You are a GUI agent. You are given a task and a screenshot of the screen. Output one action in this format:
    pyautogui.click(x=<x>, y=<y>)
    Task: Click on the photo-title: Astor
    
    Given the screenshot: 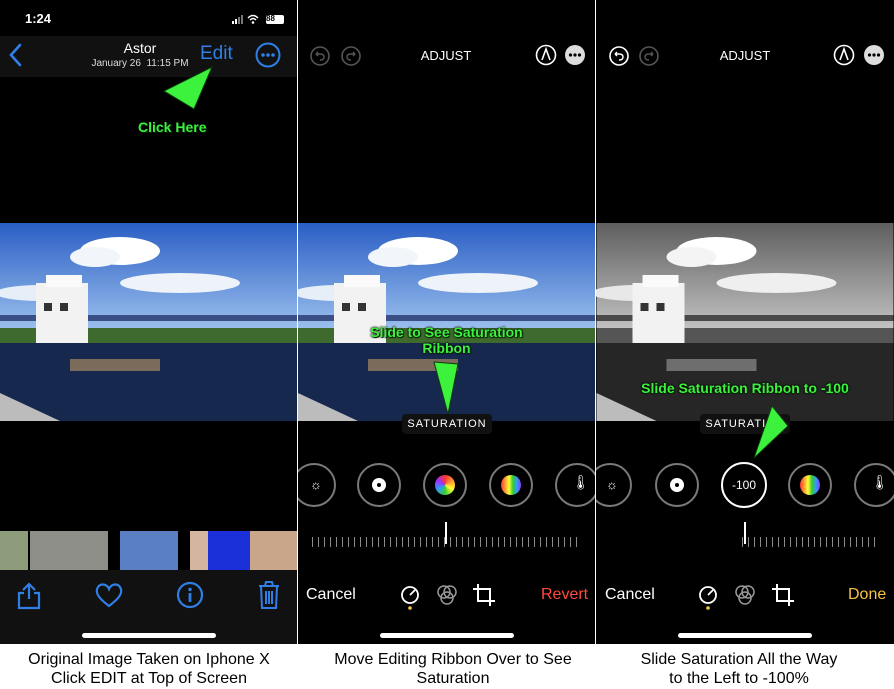 What is the action you would take?
    pyautogui.click(x=140, y=48)
    